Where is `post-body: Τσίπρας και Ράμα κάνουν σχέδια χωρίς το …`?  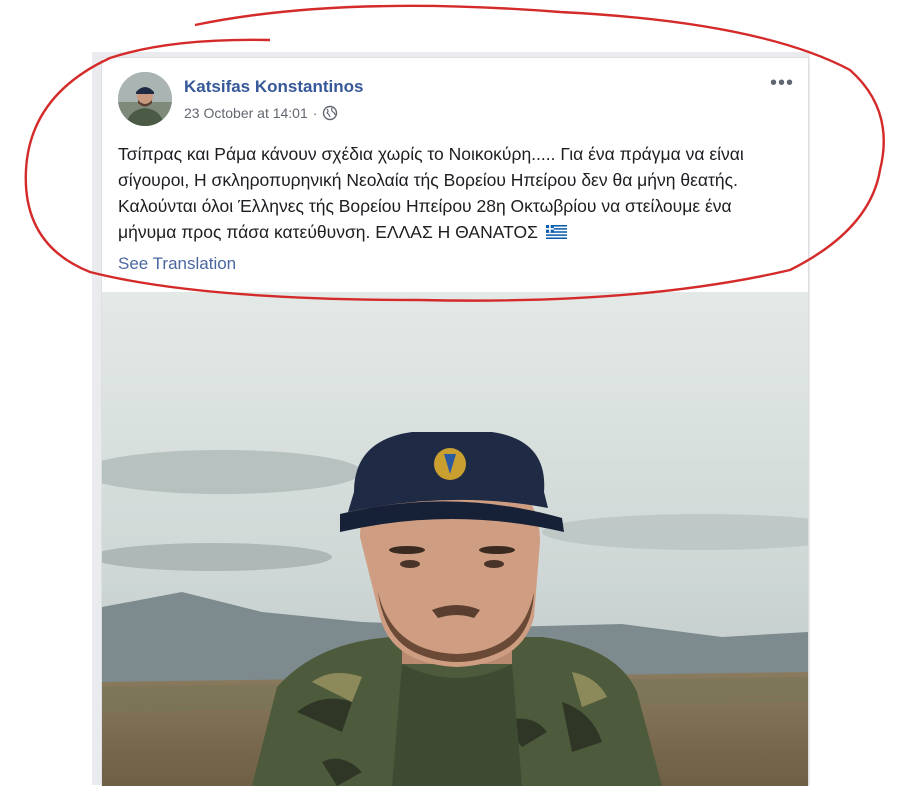
post-body: Τσίπρας και Ράμα κάνουν σχέδια χωρίς το … is located at coordinates (431, 193).